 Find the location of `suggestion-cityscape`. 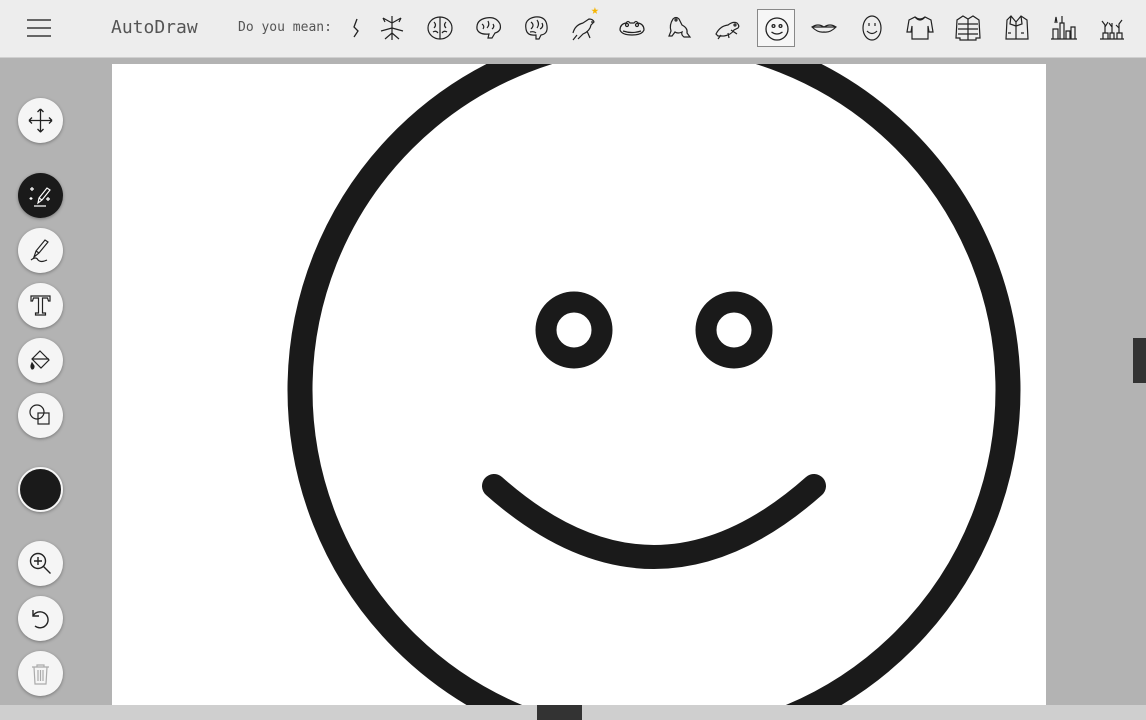

suggestion-cityscape is located at coordinates (1064, 28).